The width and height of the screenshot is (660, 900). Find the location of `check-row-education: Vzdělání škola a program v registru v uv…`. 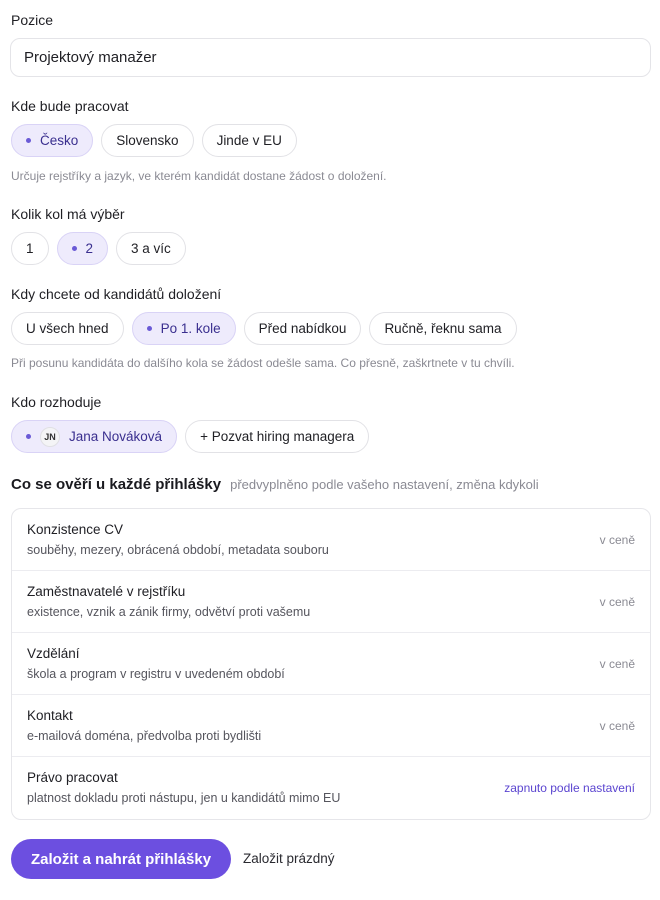

check-row-education: Vzdělání škola a program v registru v uv… is located at coordinates (331, 664).